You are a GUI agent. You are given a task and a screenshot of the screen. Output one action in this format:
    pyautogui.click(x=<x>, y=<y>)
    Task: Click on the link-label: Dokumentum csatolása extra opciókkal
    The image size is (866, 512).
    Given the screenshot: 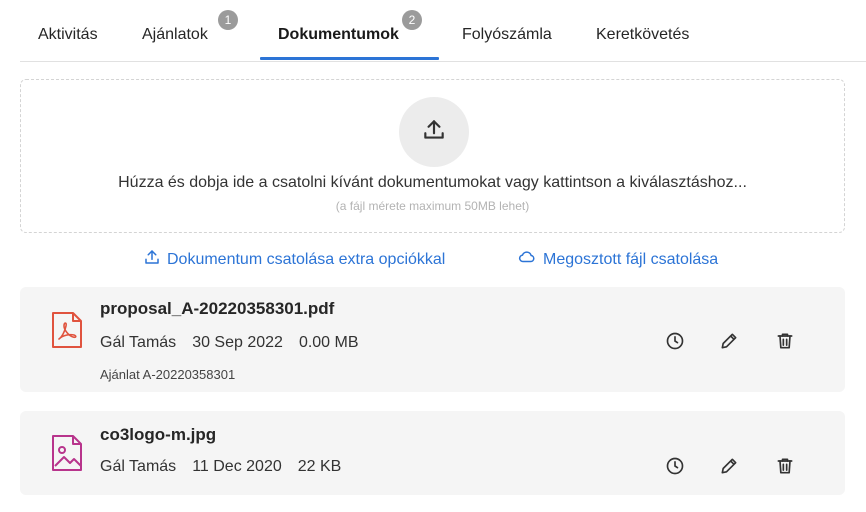 What is the action you would take?
    pyautogui.click(x=306, y=259)
    